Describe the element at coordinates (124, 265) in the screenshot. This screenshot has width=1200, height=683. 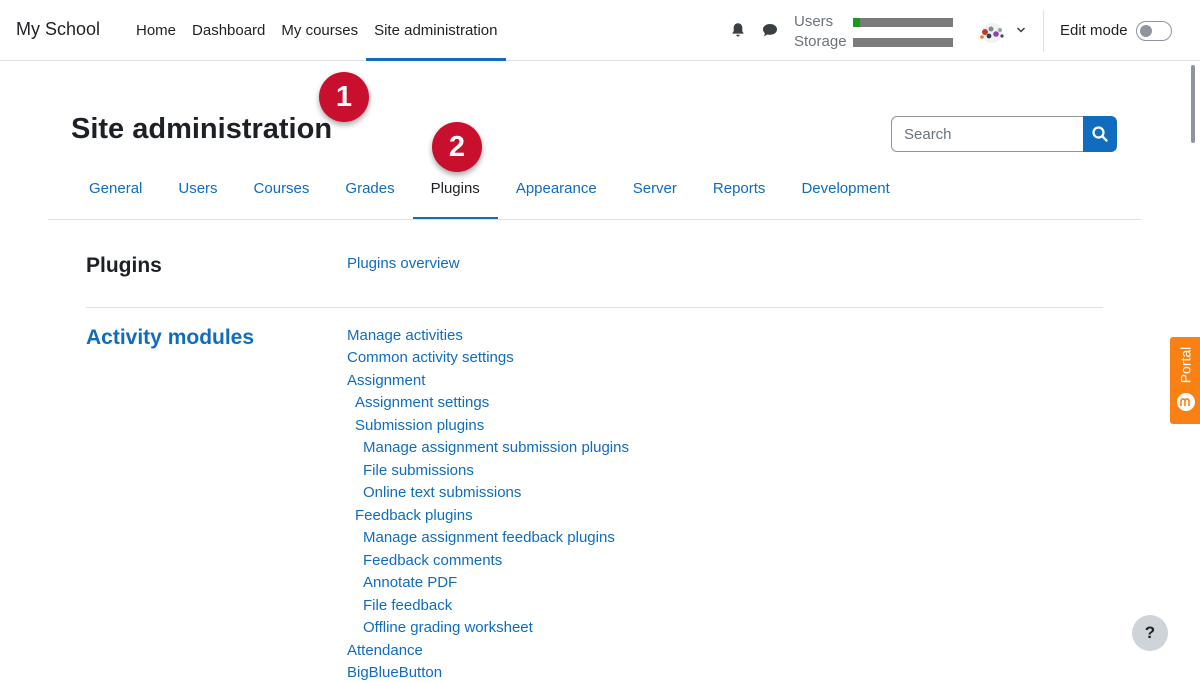
I see `section-title-plugins: Plugins` at that location.